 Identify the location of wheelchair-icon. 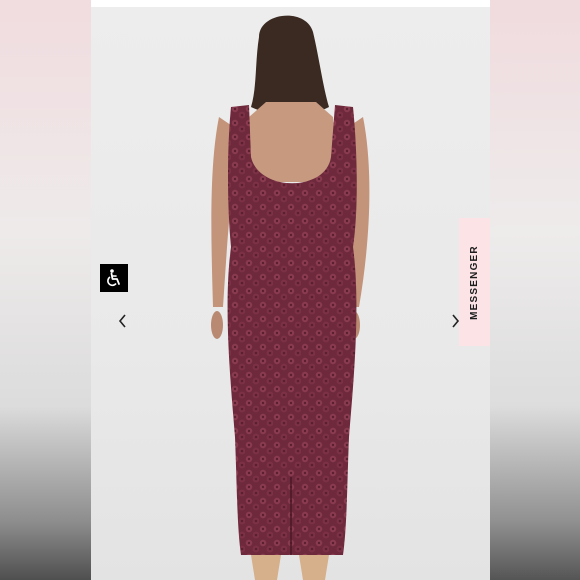
(113, 278).